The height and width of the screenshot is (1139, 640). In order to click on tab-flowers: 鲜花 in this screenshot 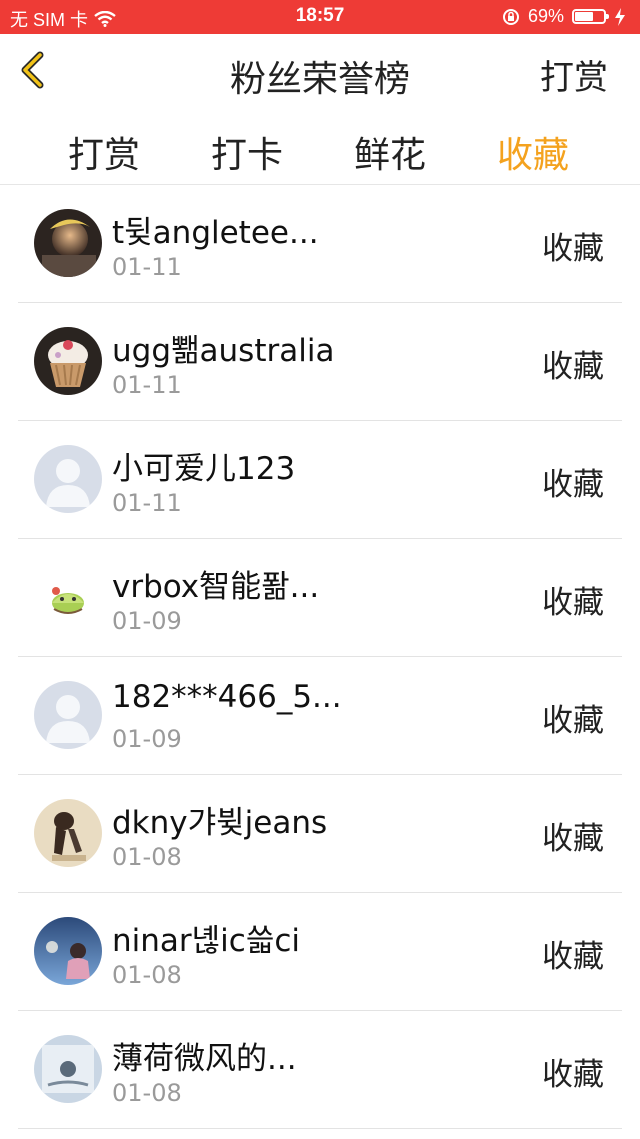, I will do `click(390, 152)`.